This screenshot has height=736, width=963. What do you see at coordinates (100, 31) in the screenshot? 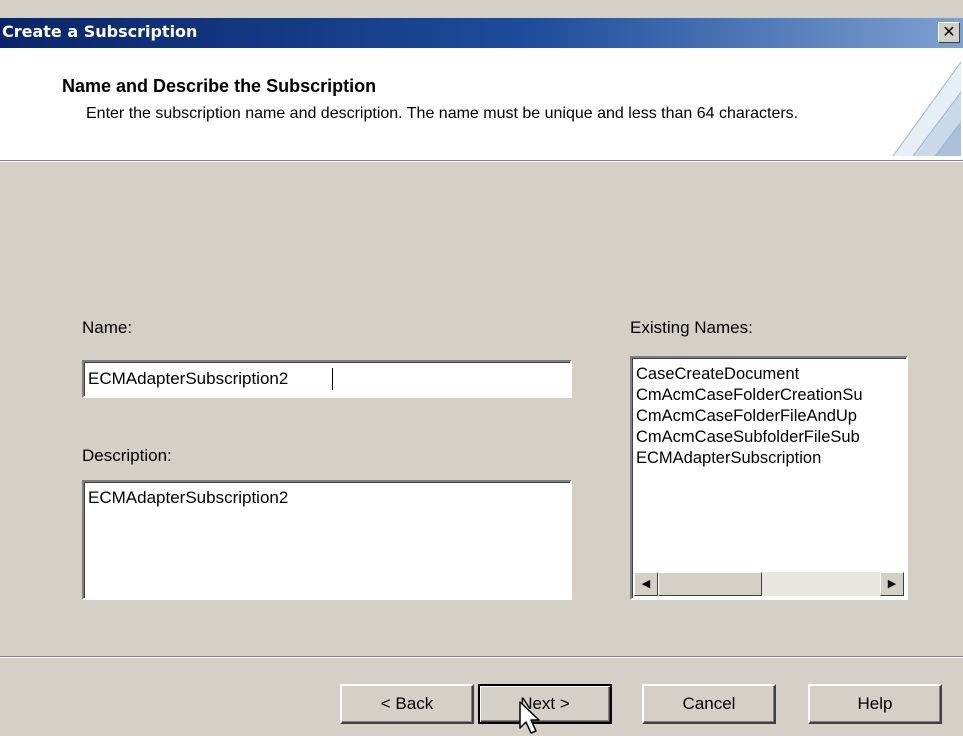
I see `window-title: Create a Subscription` at bounding box center [100, 31].